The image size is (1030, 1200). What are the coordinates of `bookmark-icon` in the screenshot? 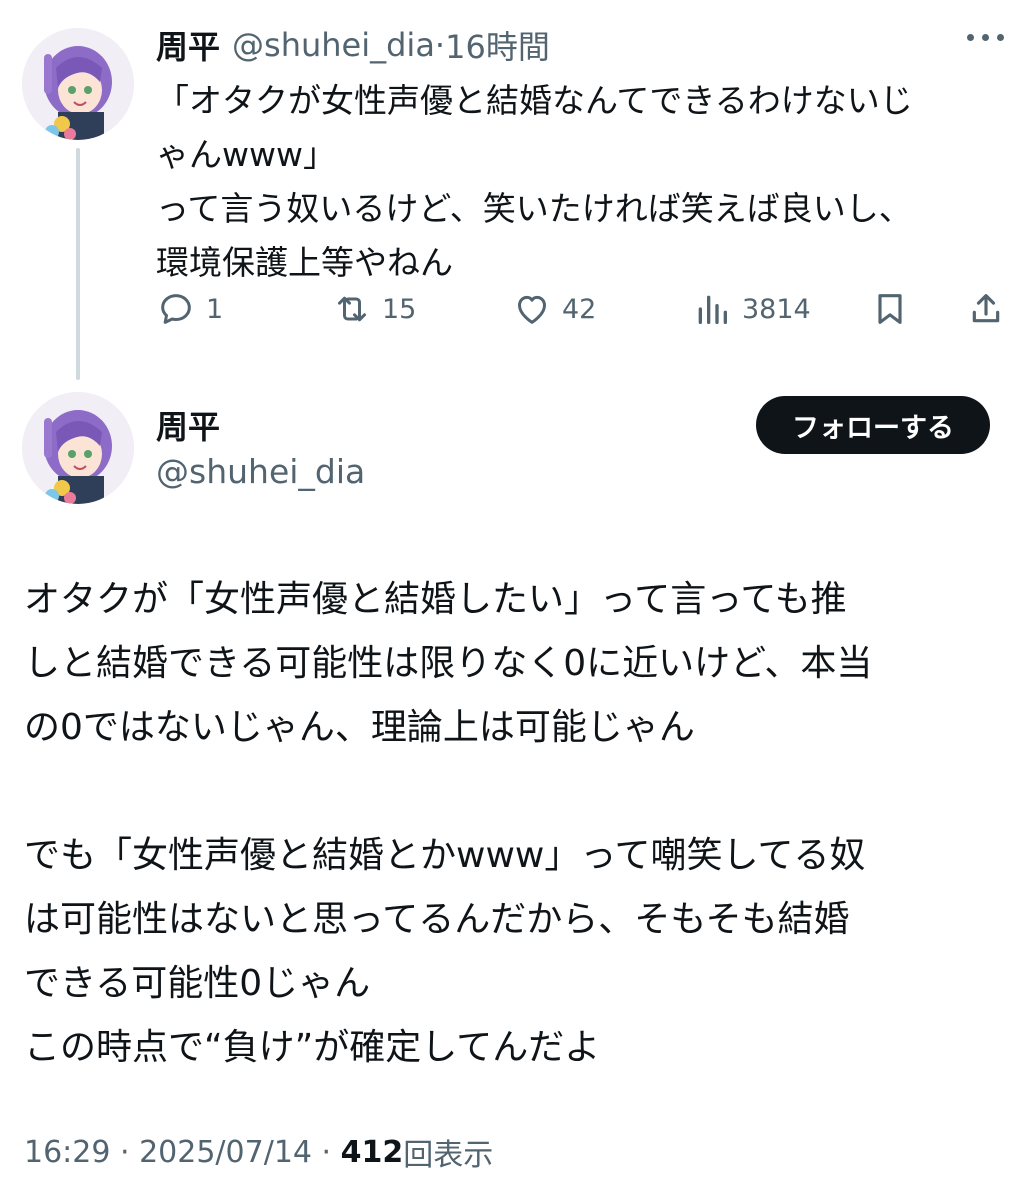 It's located at (890, 309).